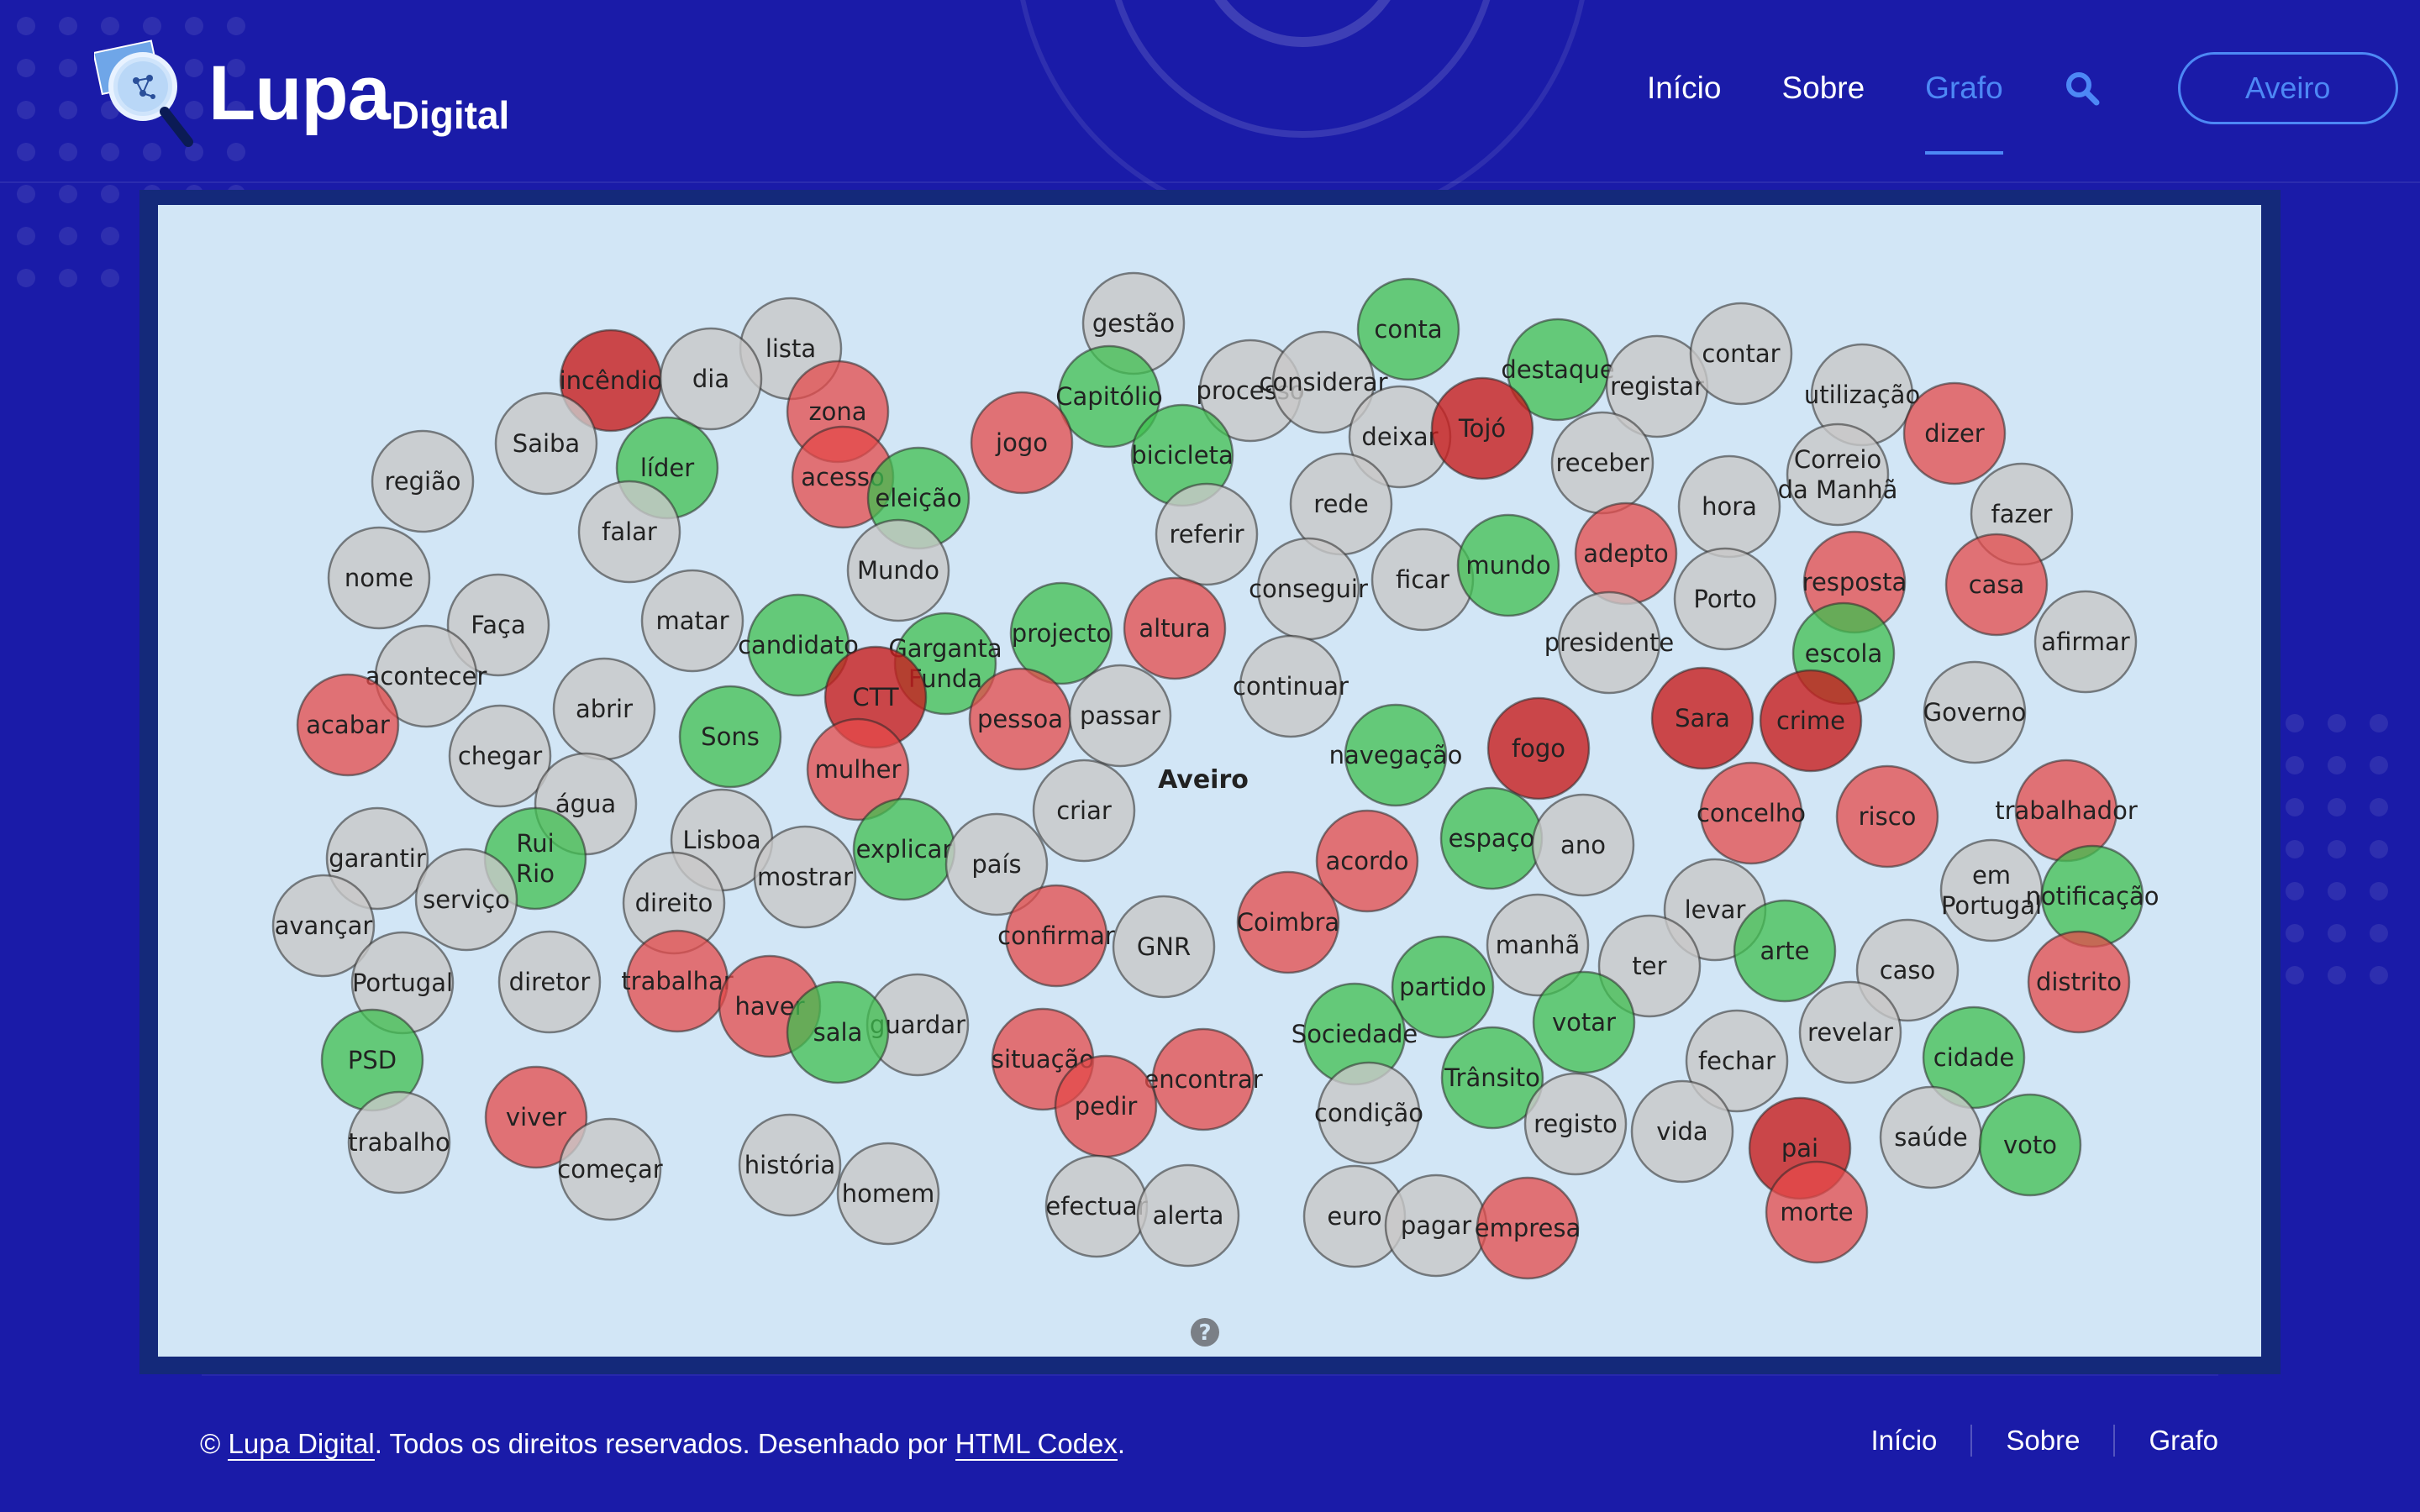 The width and height of the screenshot is (2420, 1512). I want to click on graph-node-label: vida, so click(1681, 1131).